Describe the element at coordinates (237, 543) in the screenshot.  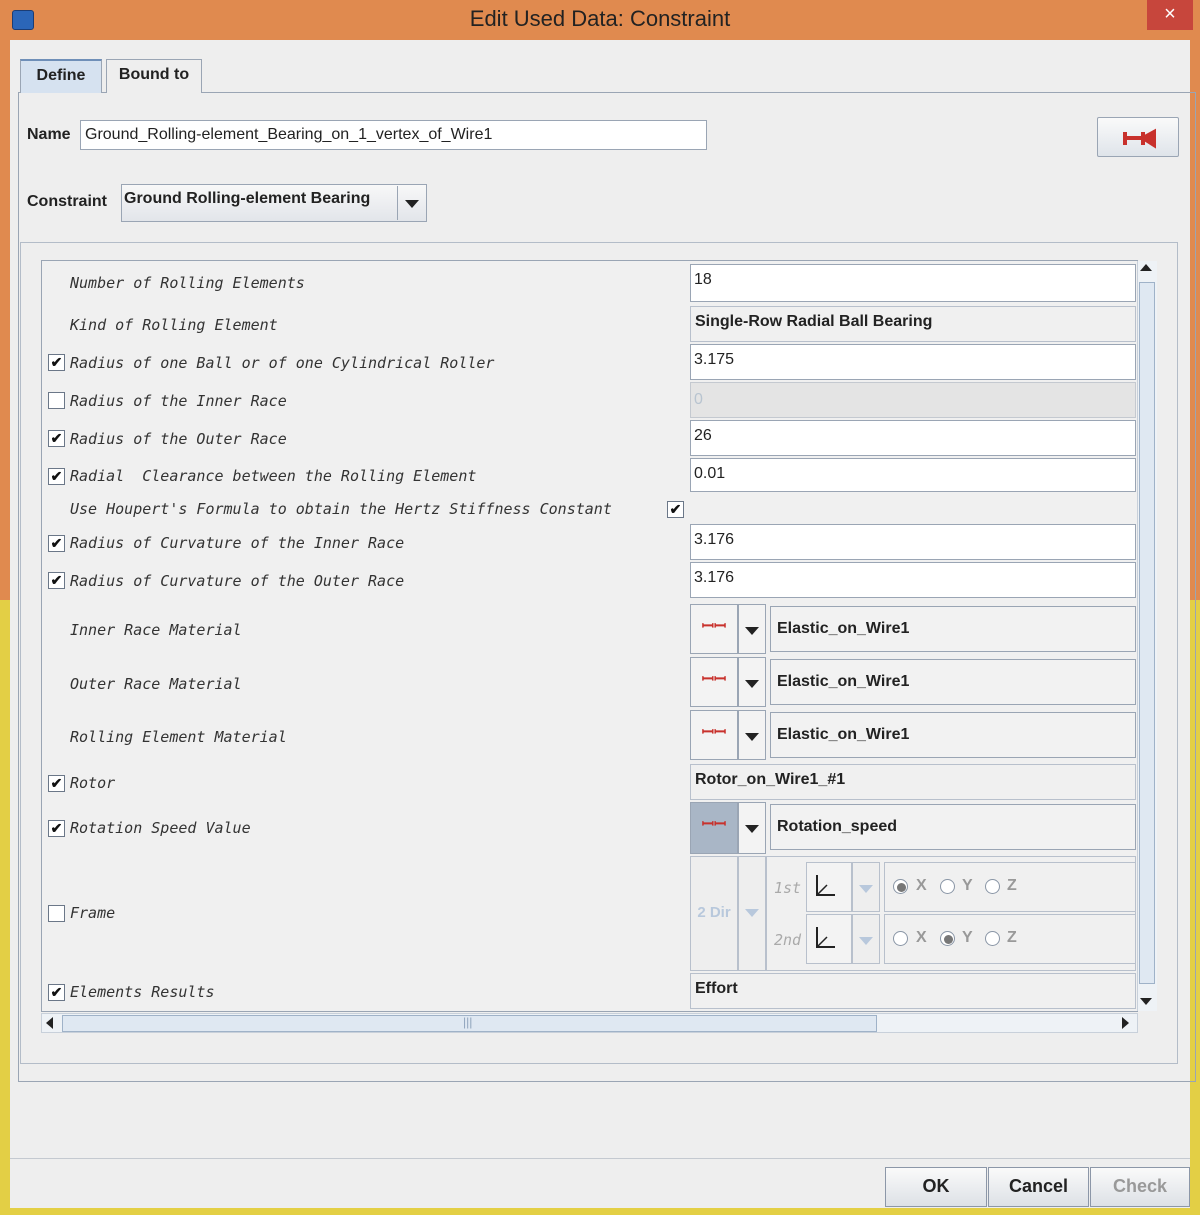
I see `row-label-curv-inner: Radius of Curvature of the Inner Race` at that location.